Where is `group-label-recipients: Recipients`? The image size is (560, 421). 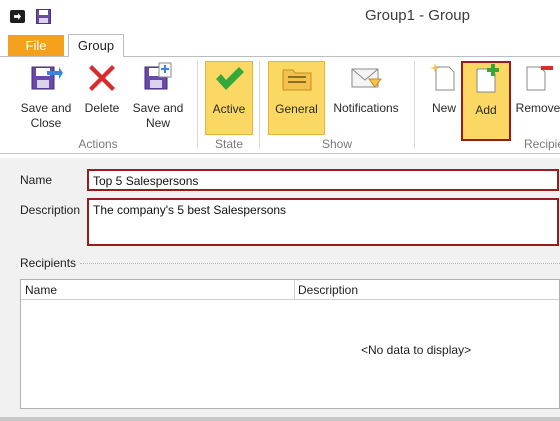 group-label-recipients: Recipients is located at coordinates (541, 144).